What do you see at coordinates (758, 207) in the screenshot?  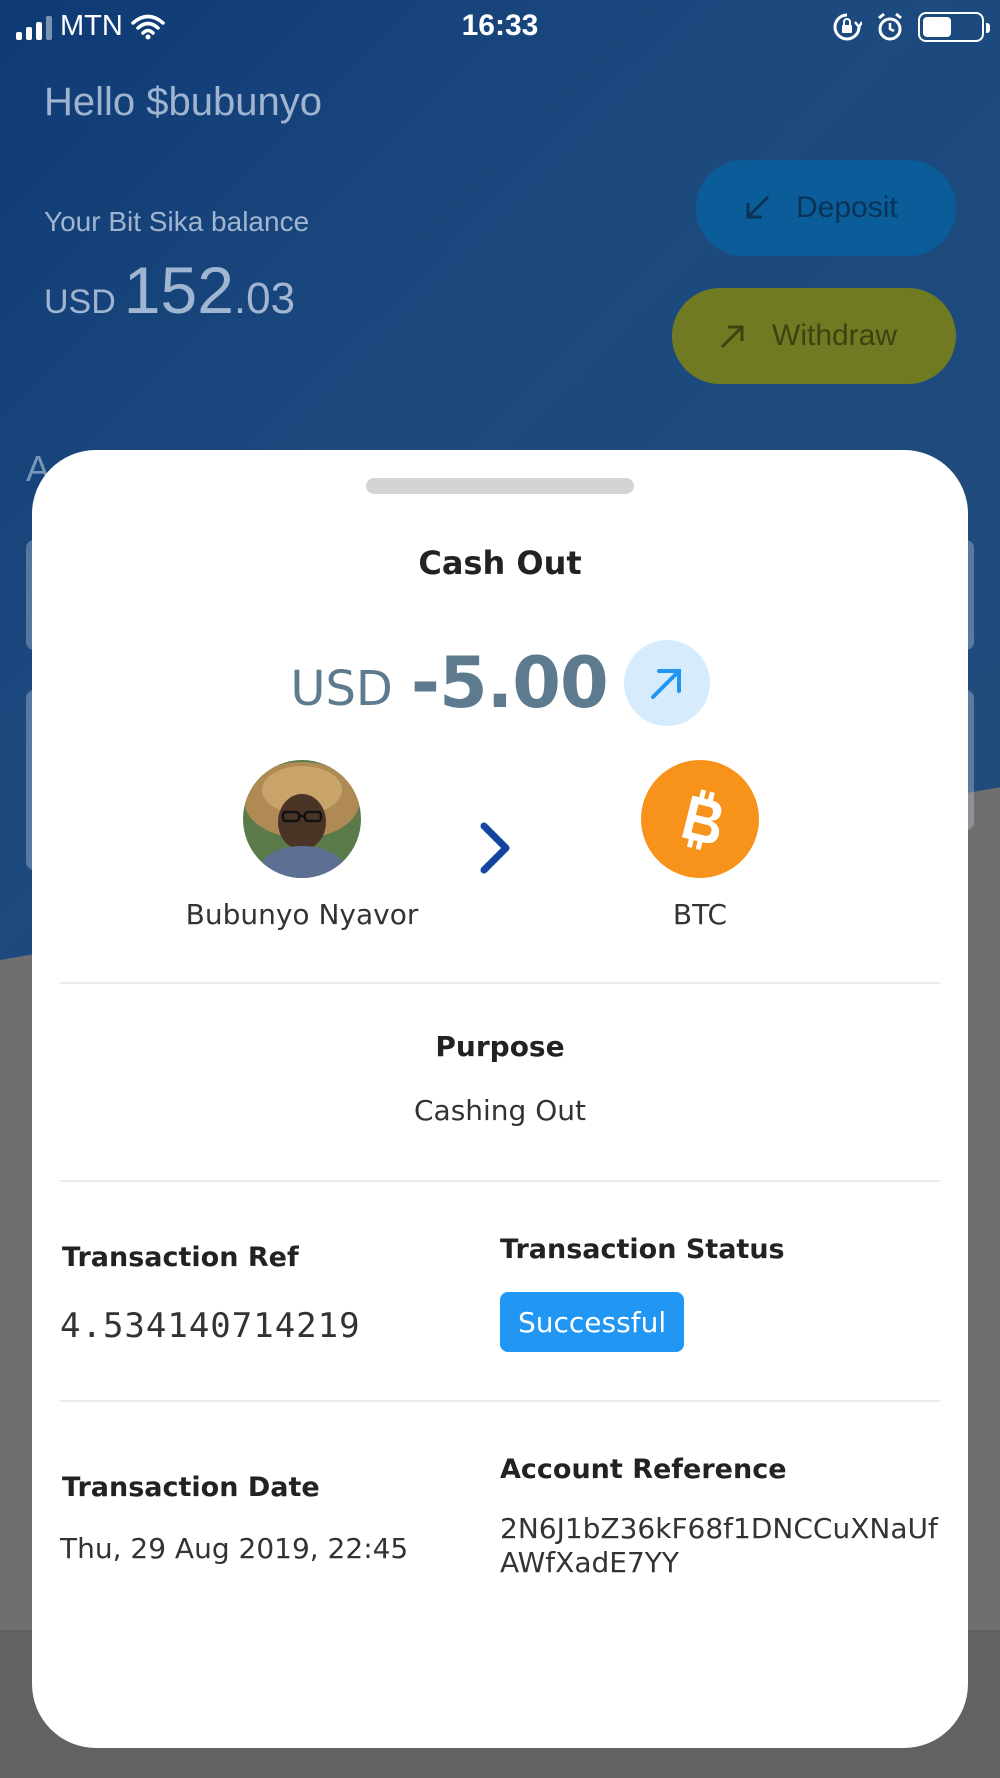 I see `arrow-down-left-icon` at bounding box center [758, 207].